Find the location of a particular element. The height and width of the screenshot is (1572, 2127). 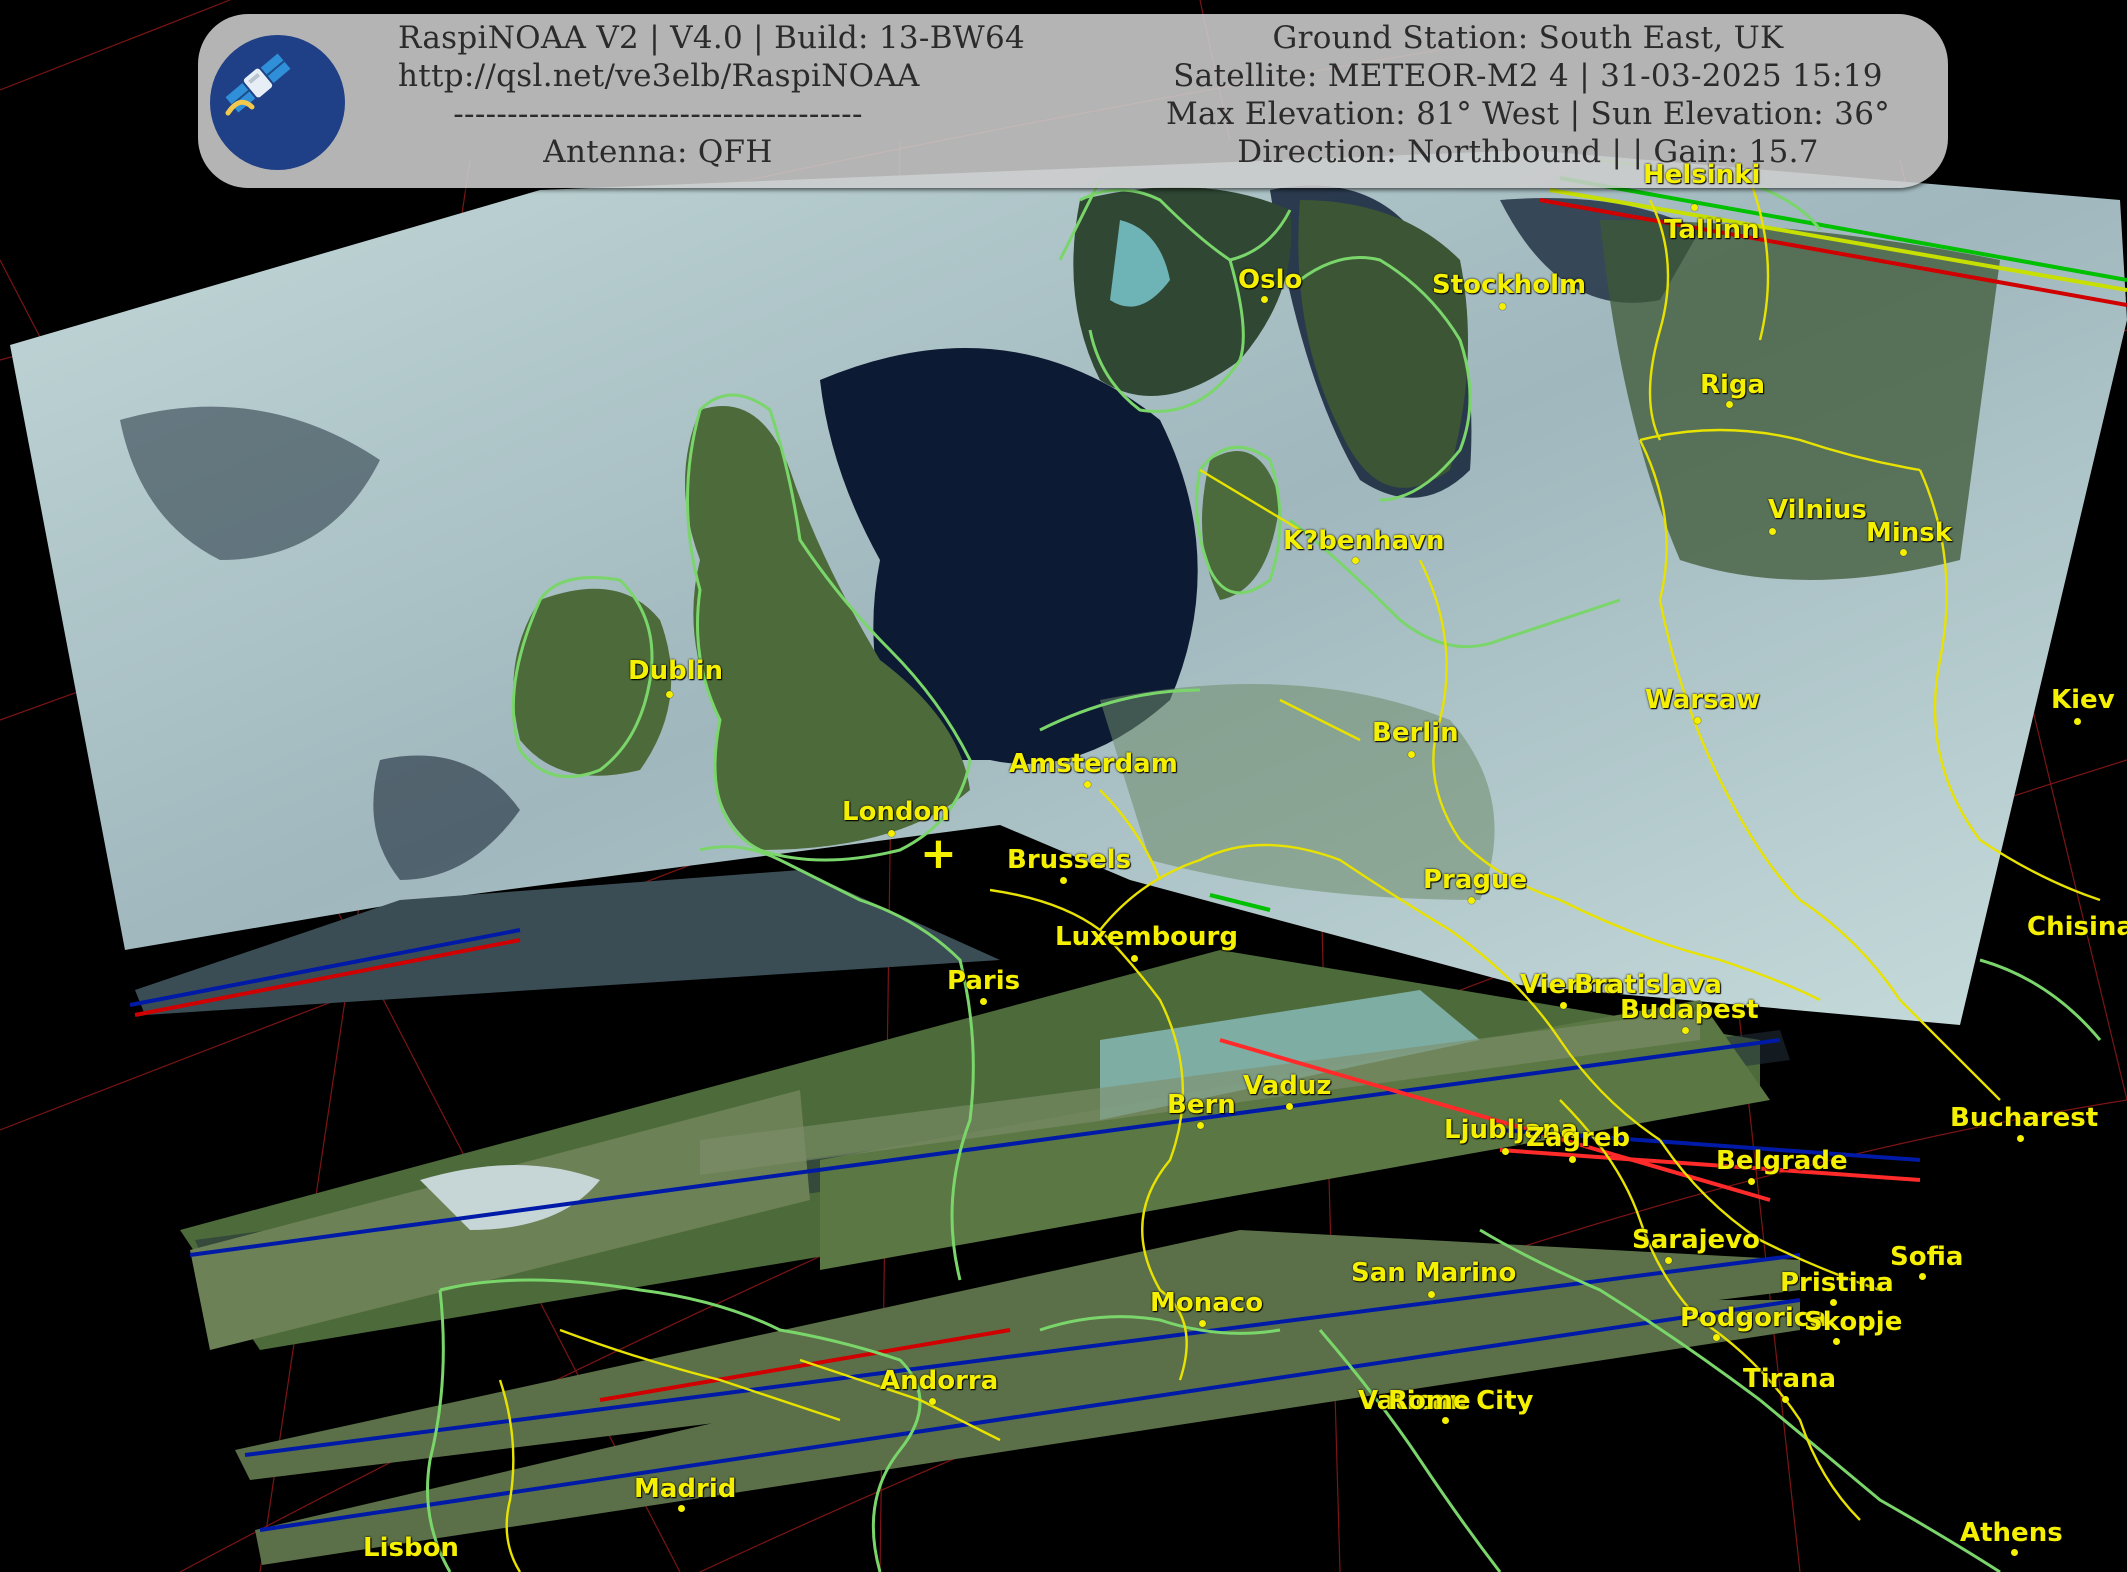

city-label: San Marino is located at coordinates (1434, 1273).